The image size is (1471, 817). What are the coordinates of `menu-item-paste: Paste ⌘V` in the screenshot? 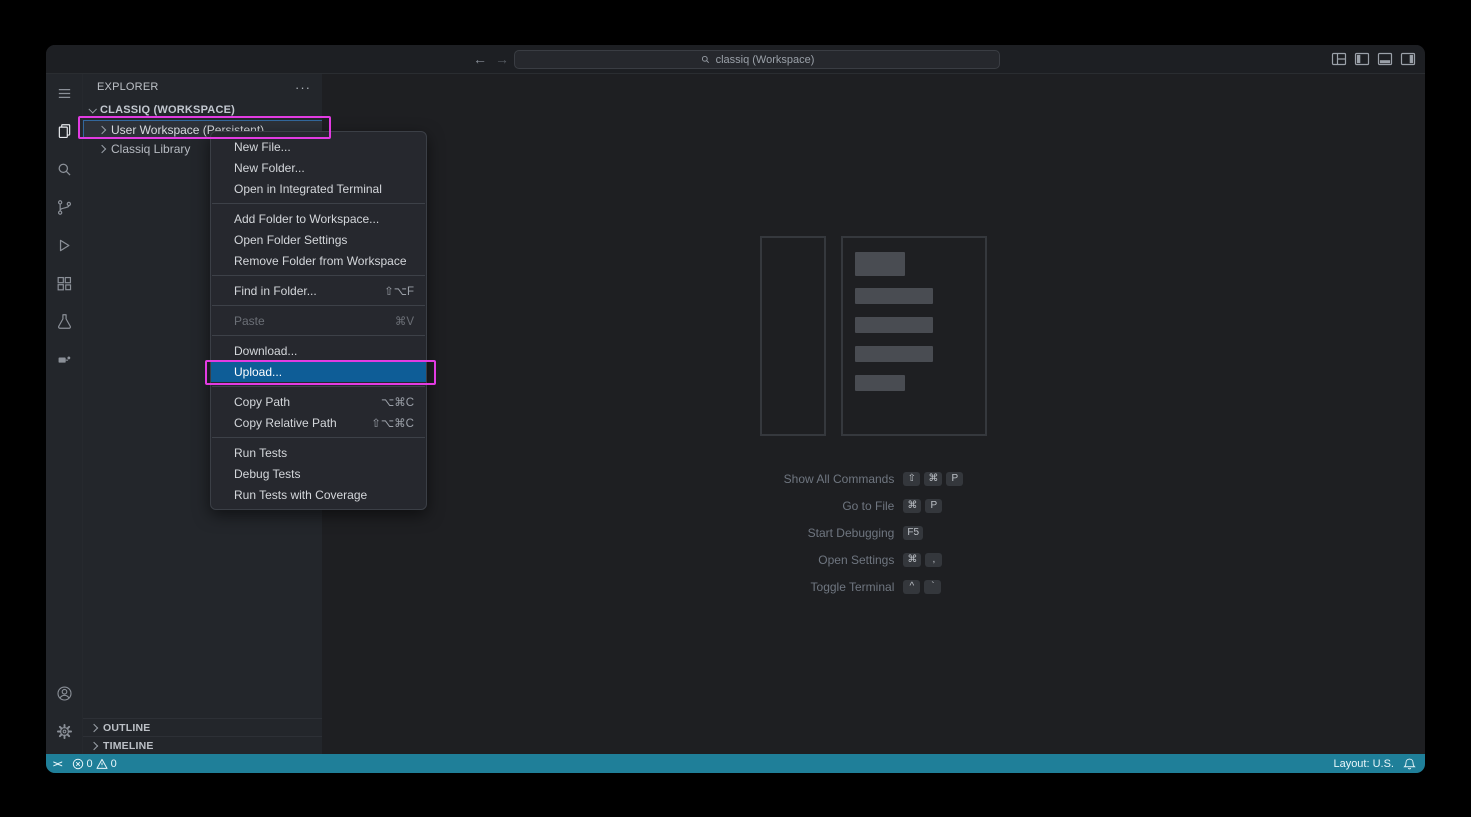 It's located at (318, 320).